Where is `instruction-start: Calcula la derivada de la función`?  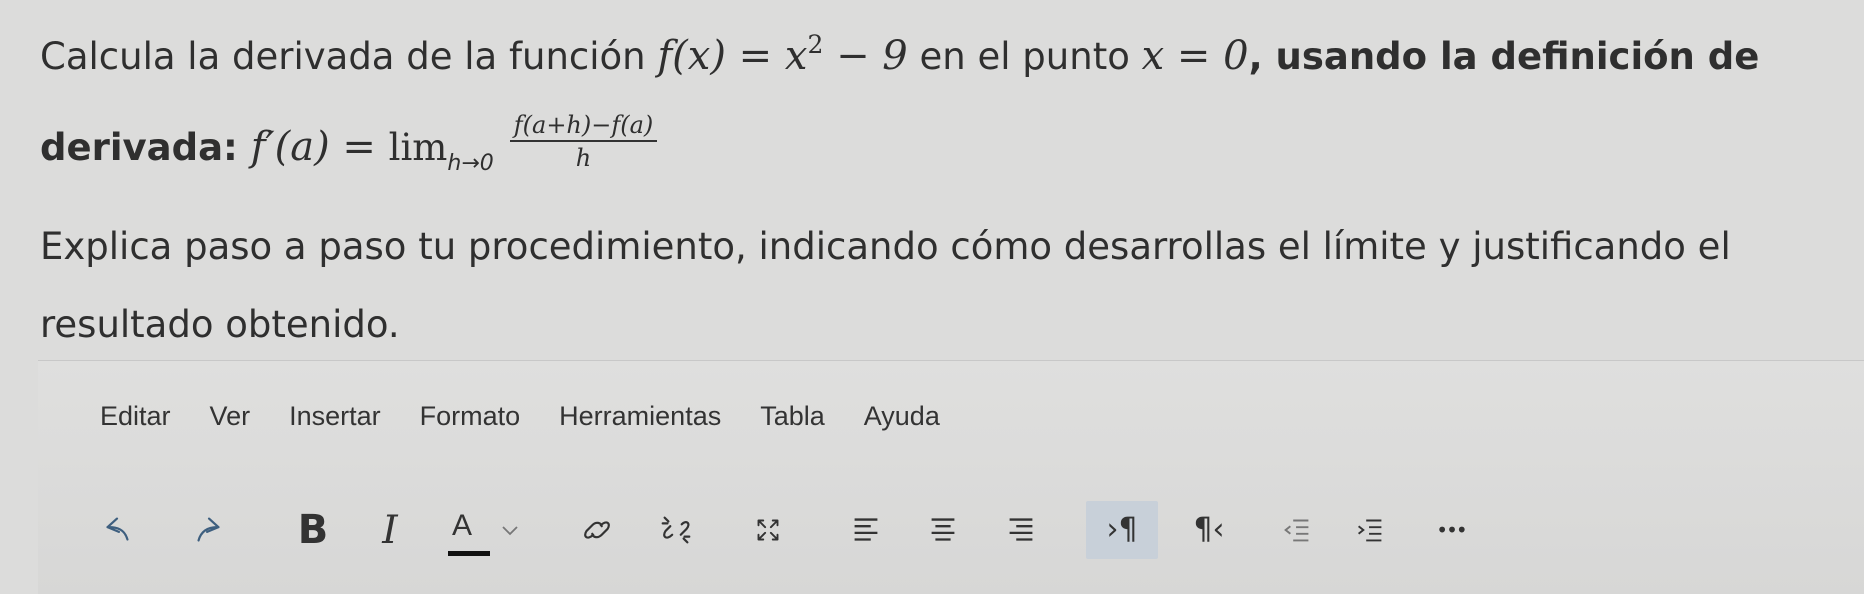
instruction-start: Calcula la derivada de la función is located at coordinates (349, 56).